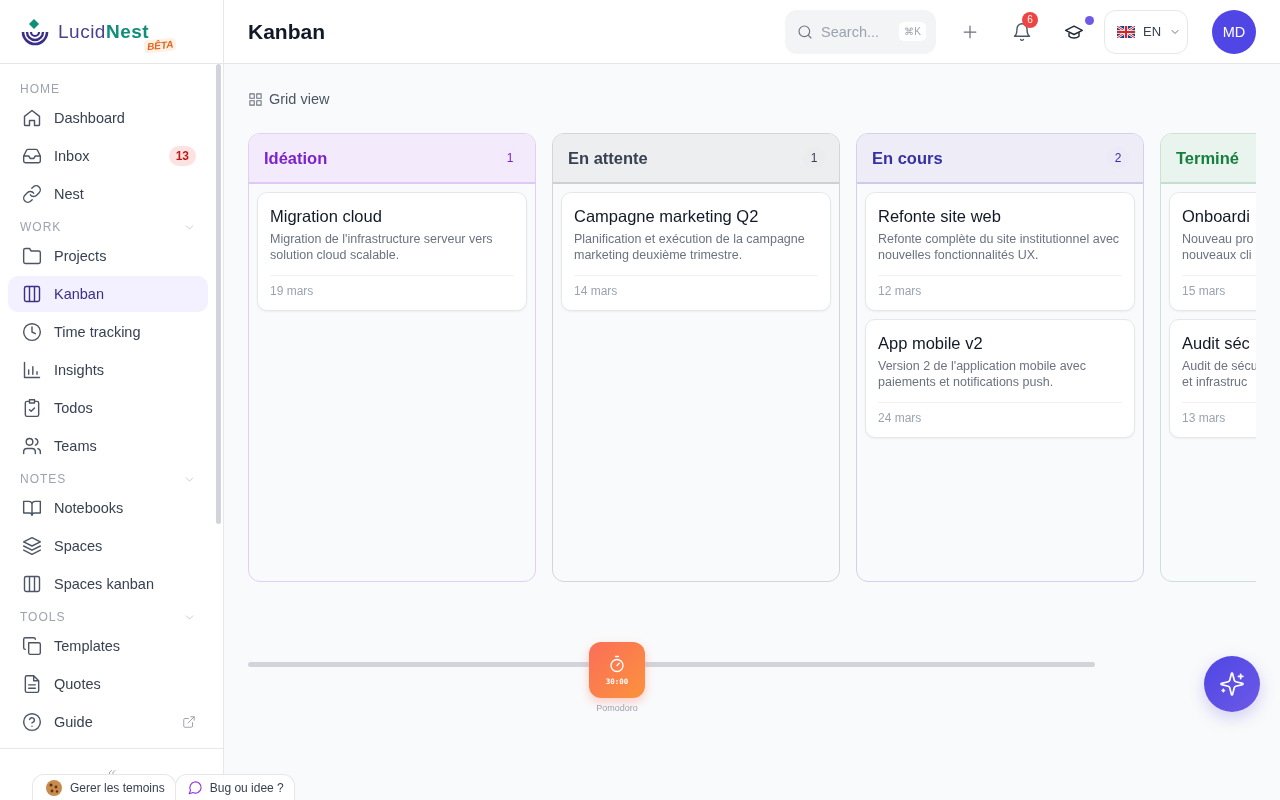  Describe the element at coordinates (32, 508) in the screenshot. I see `book-icon` at that location.